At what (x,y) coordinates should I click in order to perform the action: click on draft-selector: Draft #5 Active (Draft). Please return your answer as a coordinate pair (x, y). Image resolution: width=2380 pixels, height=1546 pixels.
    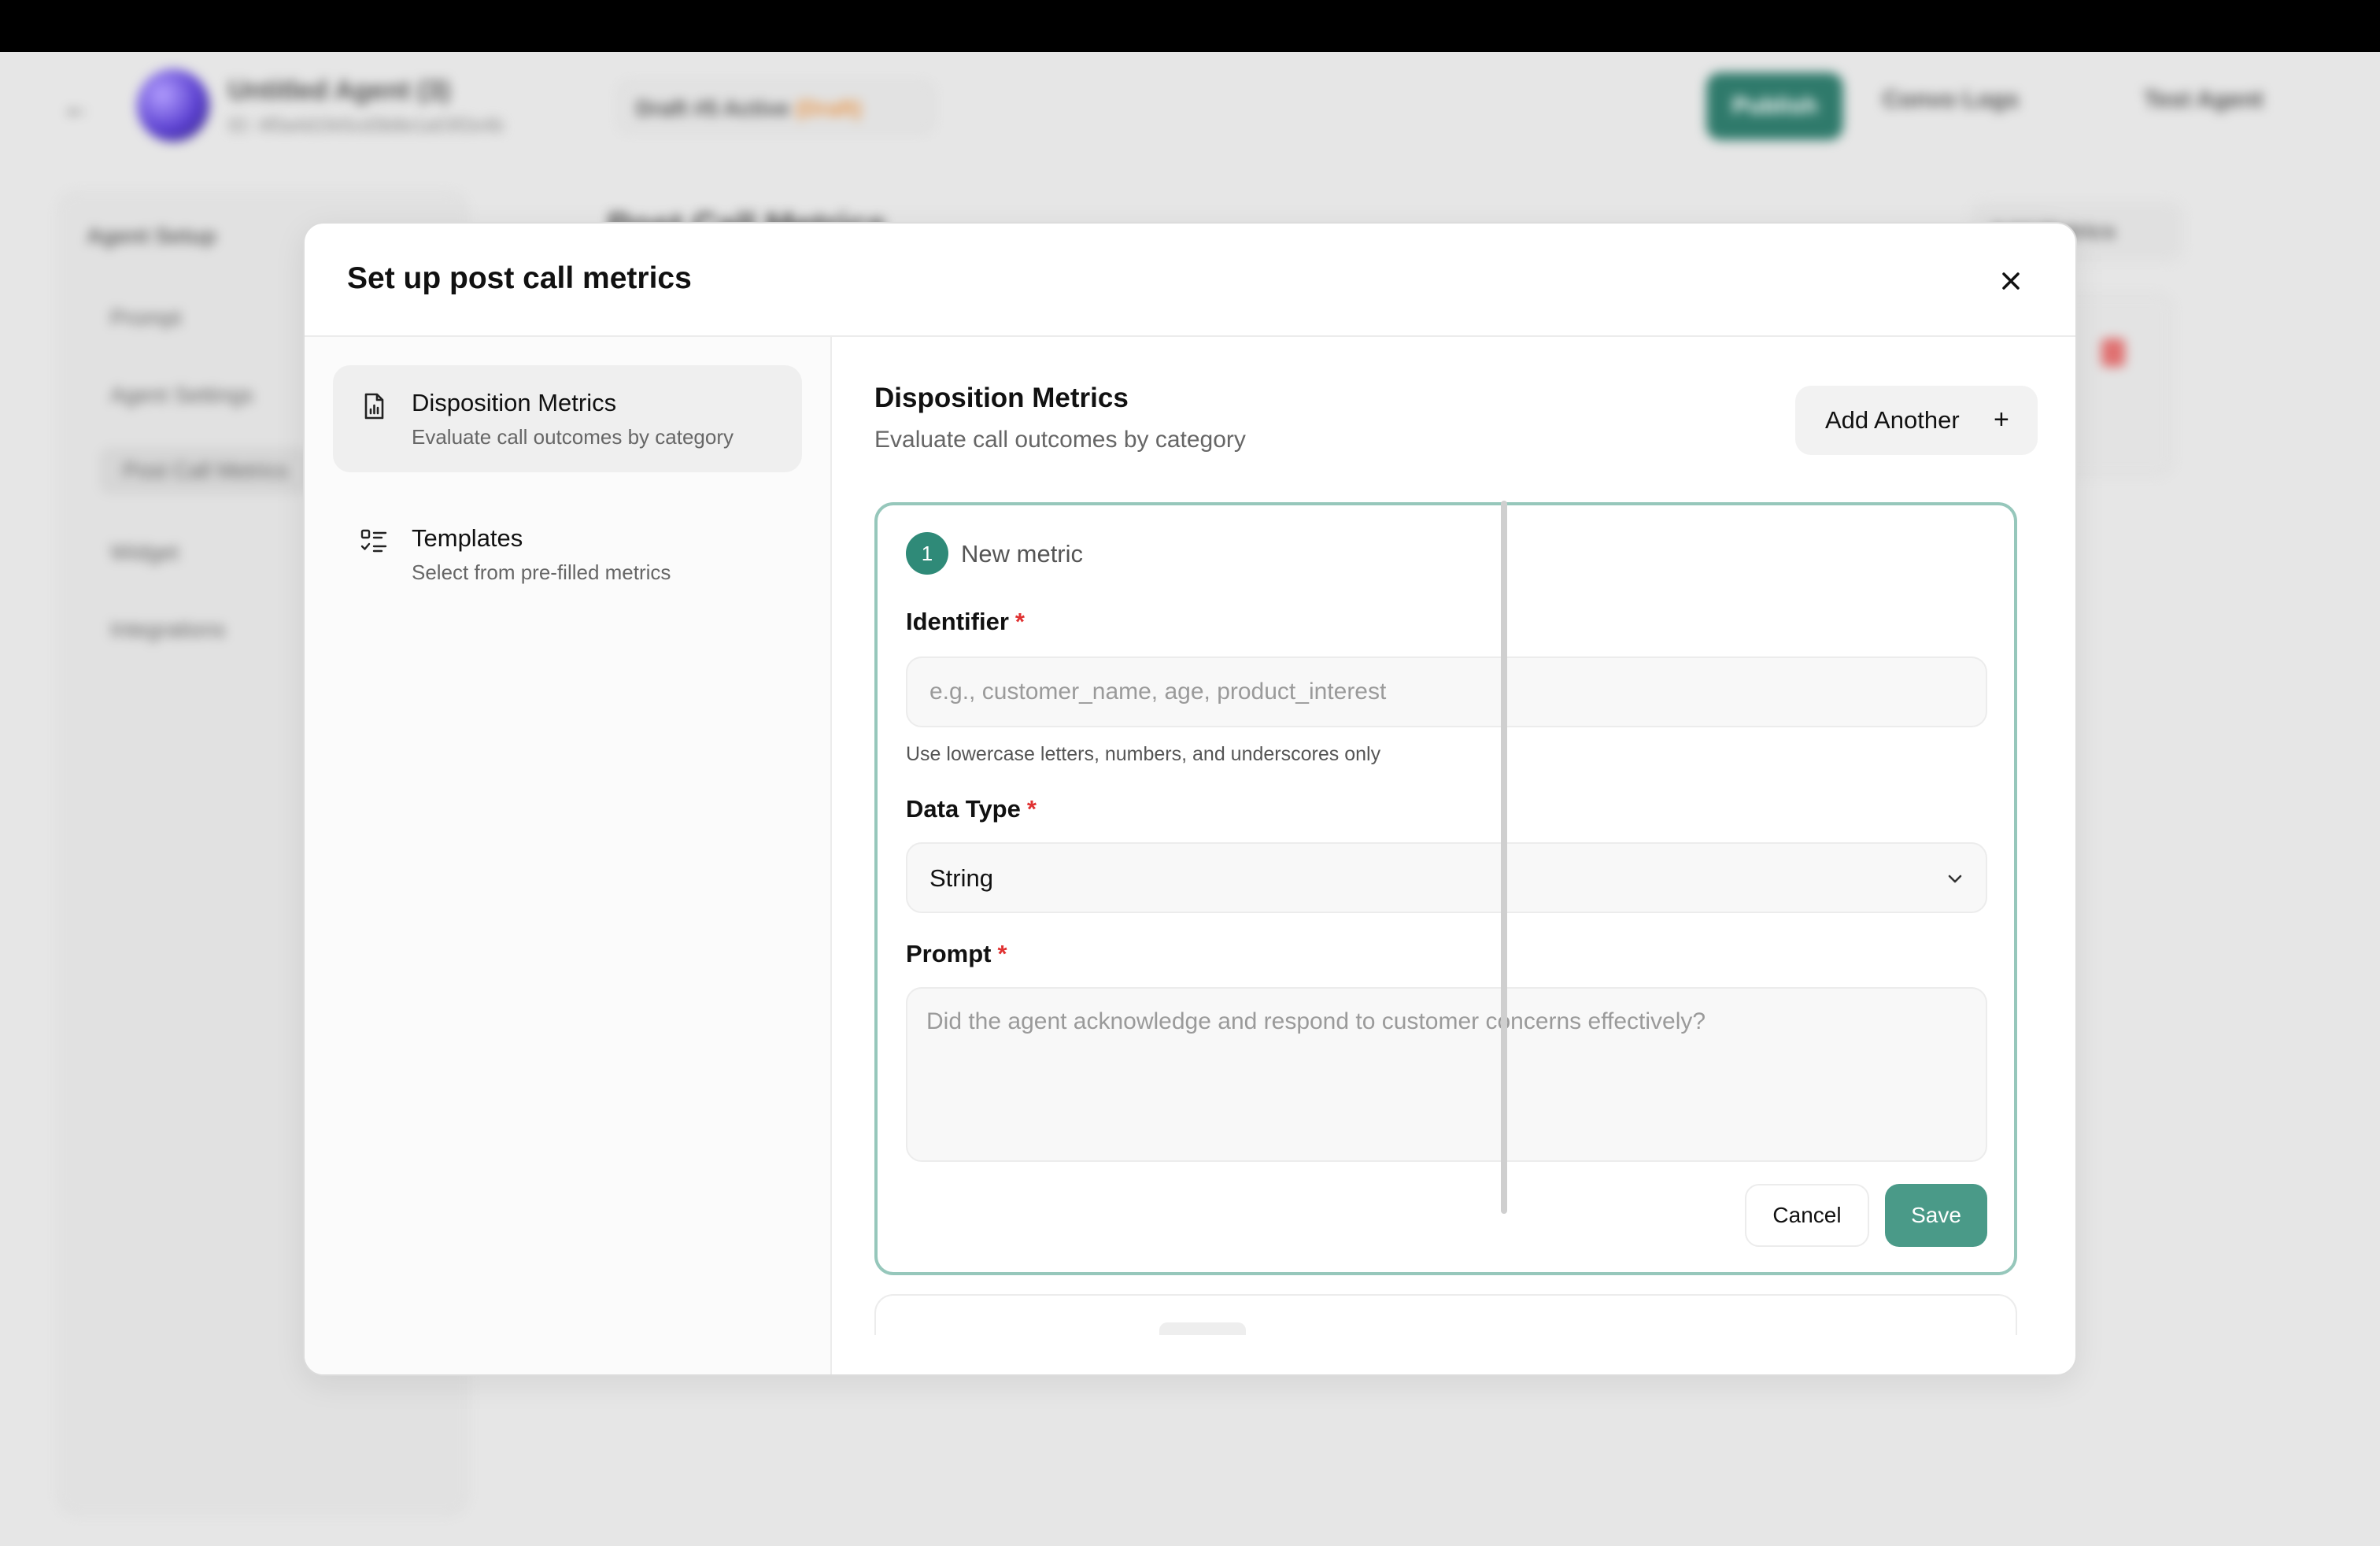
    Looking at the image, I should click on (776, 107).